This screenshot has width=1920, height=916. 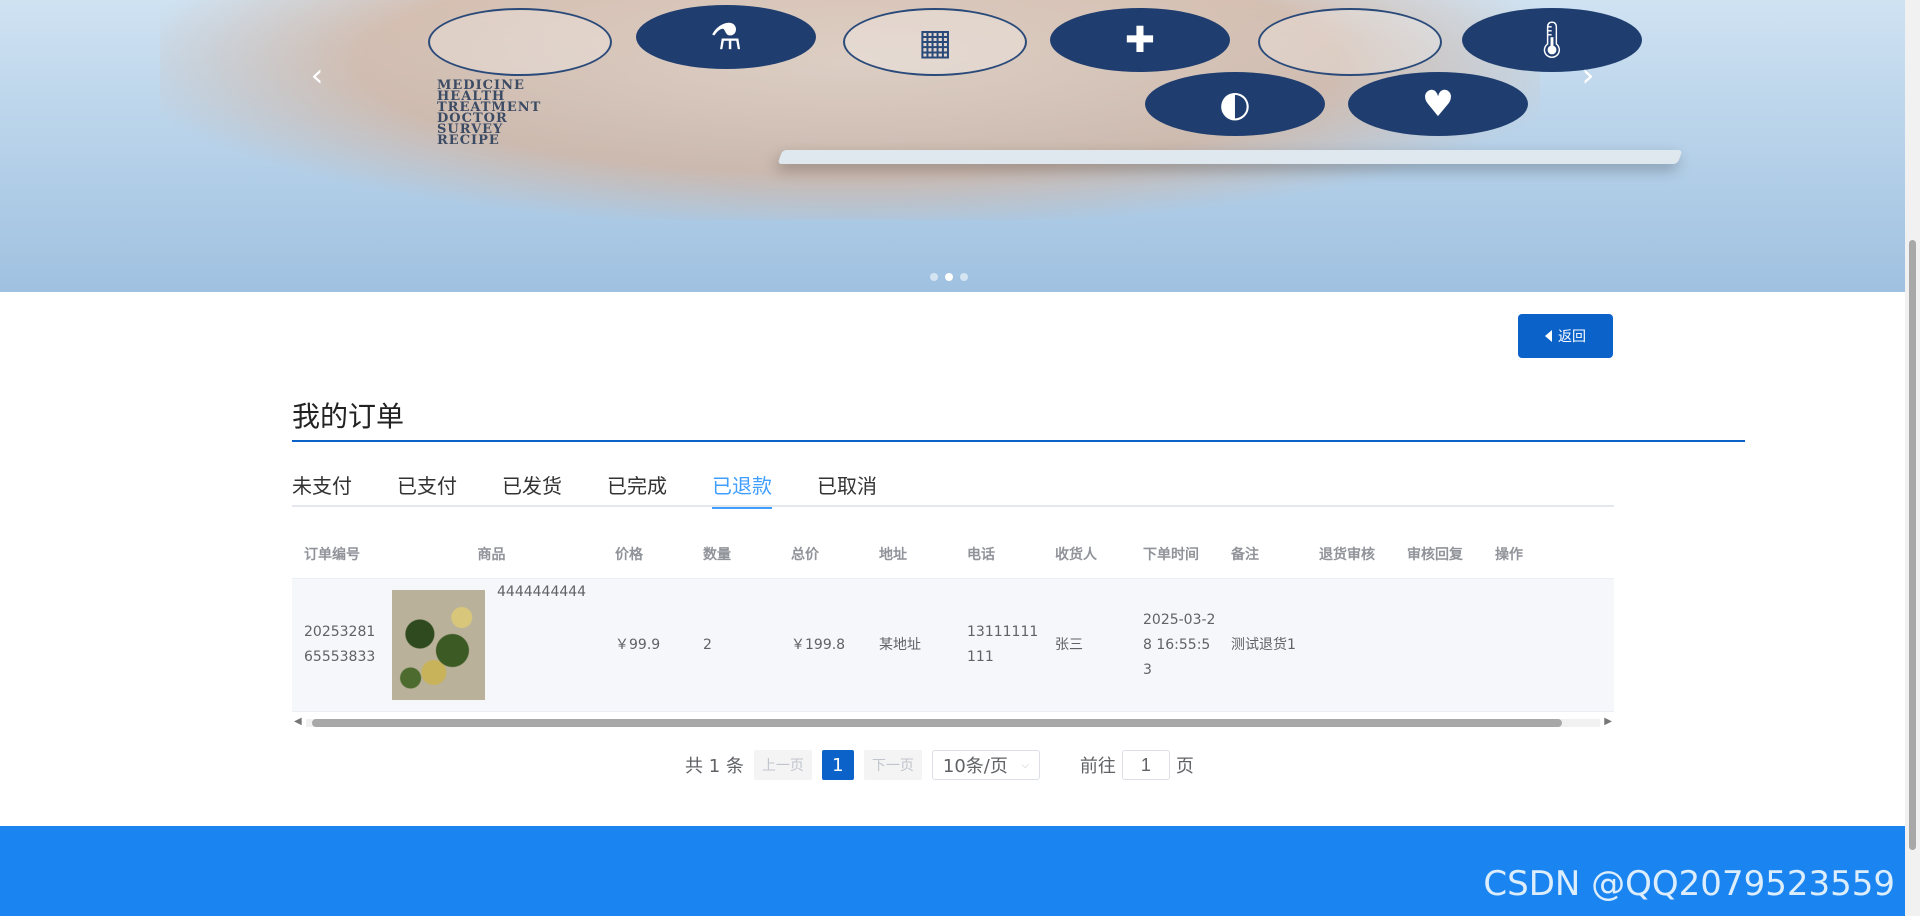 What do you see at coordinates (1438, 104) in the screenshot?
I see `heart-rate-icon: ♥` at bounding box center [1438, 104].